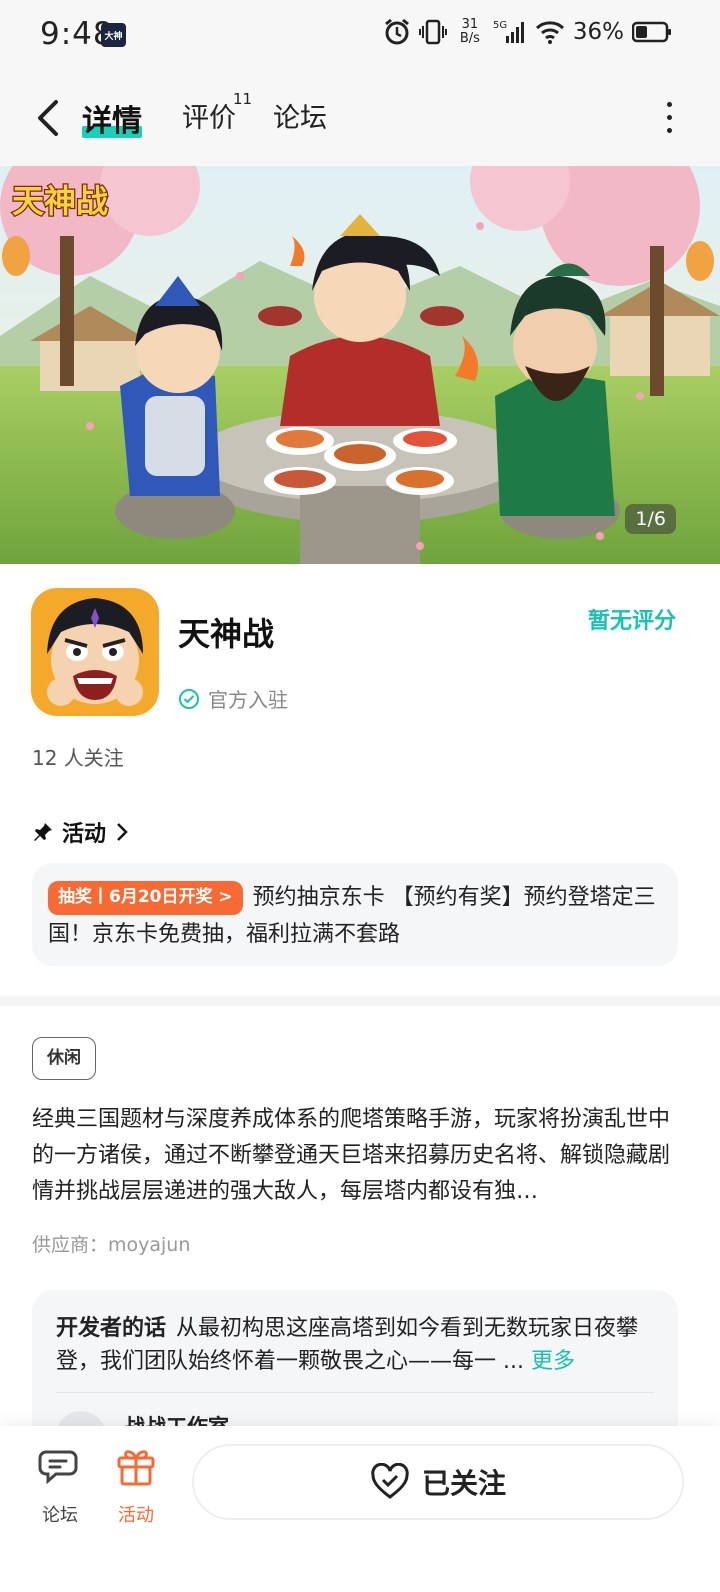  Describe the element at coordinates (360, 119) in the screenshot. I see `nav-bar: 详情 评价 11 论坛` at that location.